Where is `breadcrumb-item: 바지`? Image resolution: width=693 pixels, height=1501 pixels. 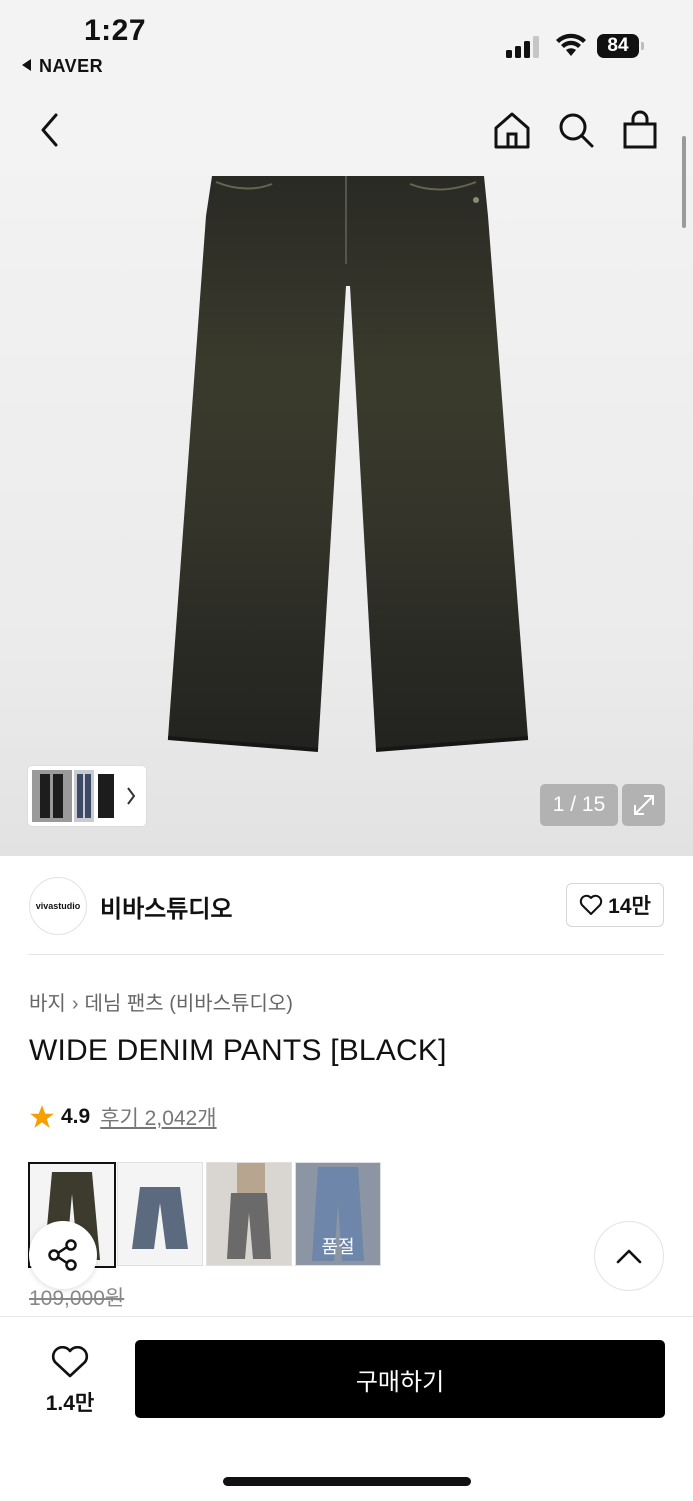 breadcrumb-item: 바지 is located at coordinates (47, 1004).